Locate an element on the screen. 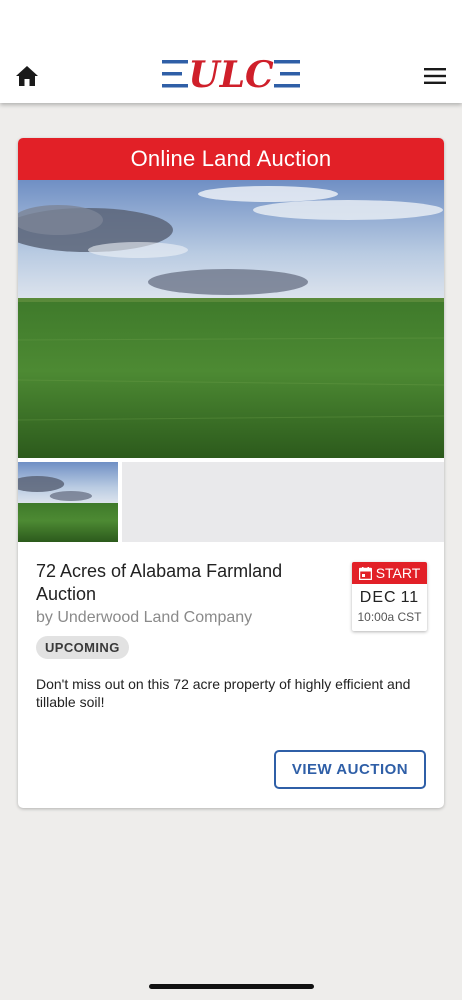 This screenshot has width=462, height=1000. thumbnail-strip is located at coordinates (231, 500).